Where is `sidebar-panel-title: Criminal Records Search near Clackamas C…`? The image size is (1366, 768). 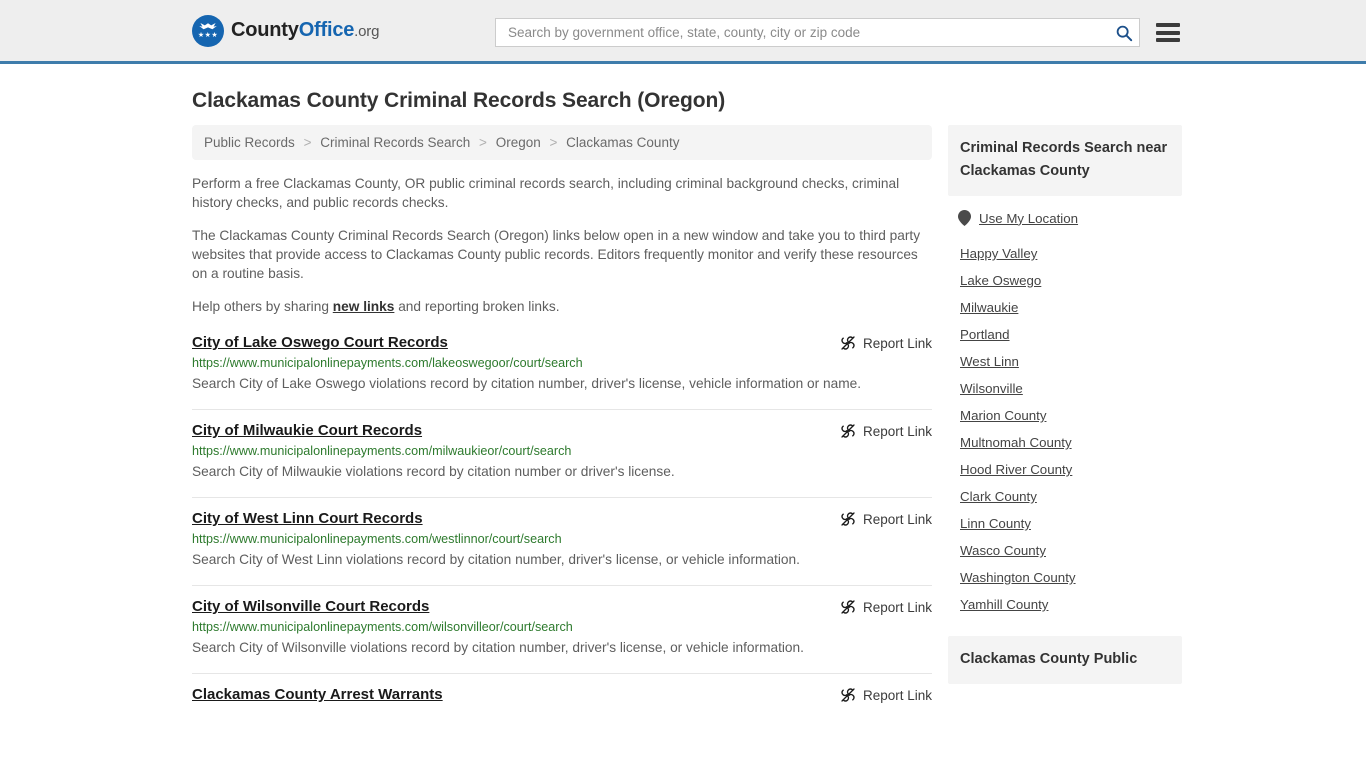 sidebar-panel-title: Criminal Records Search near Clackamas C… is located at coordinates (1065, 160).